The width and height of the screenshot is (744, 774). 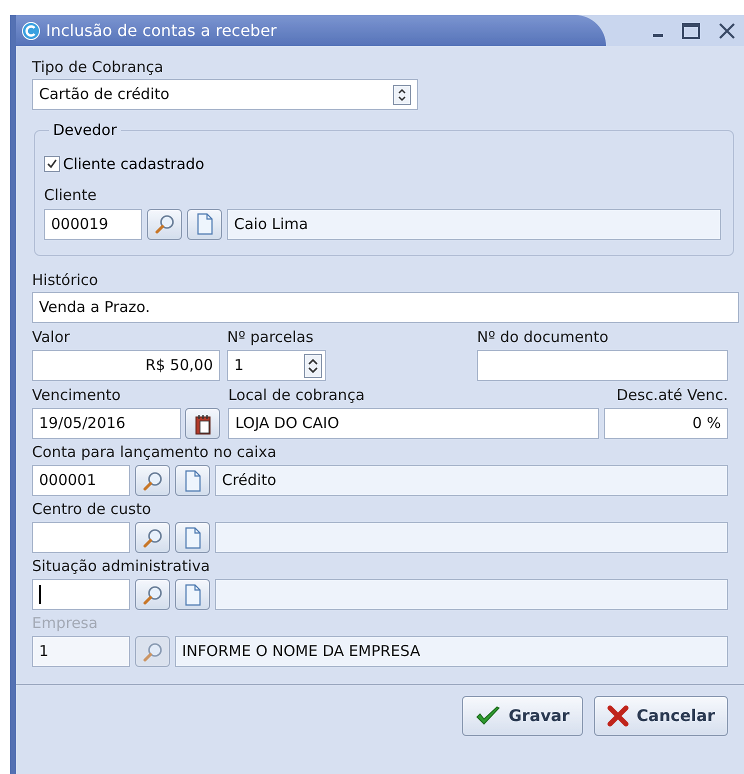 What do you see at coordinates (106, 423) in the screenshot?
I see `due-date-field: 19/05/2016` at bounding box center [106, 423].